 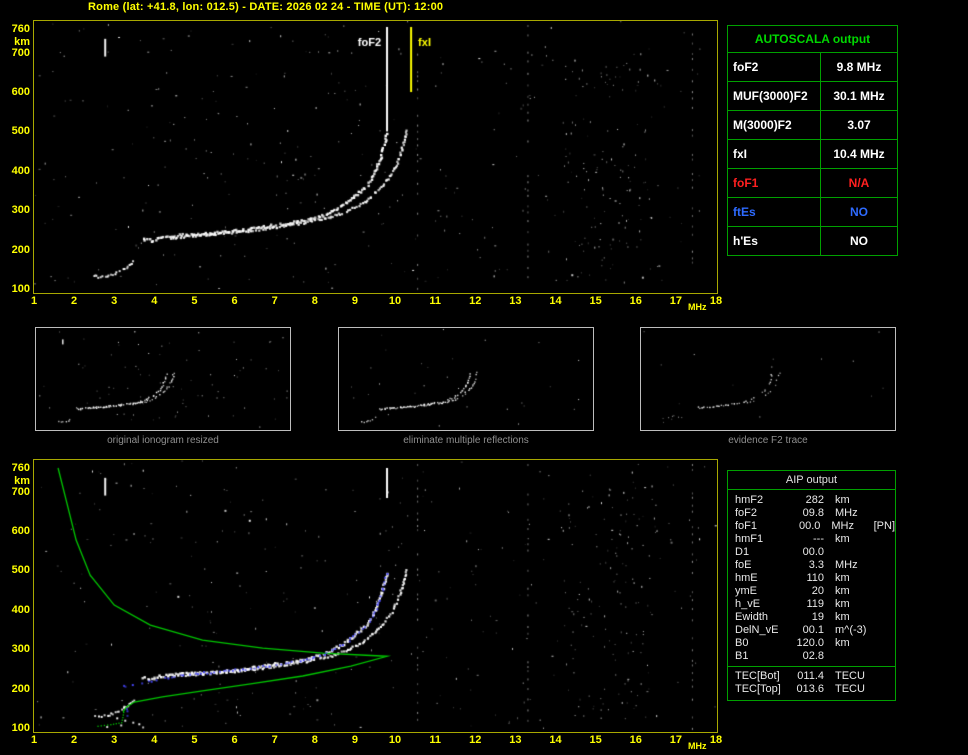 What do you see at coordinates (768, 440) in the screenshot?
I see `thumbnail-caption: evidence F2 trace` at bounding box center [768, 440].